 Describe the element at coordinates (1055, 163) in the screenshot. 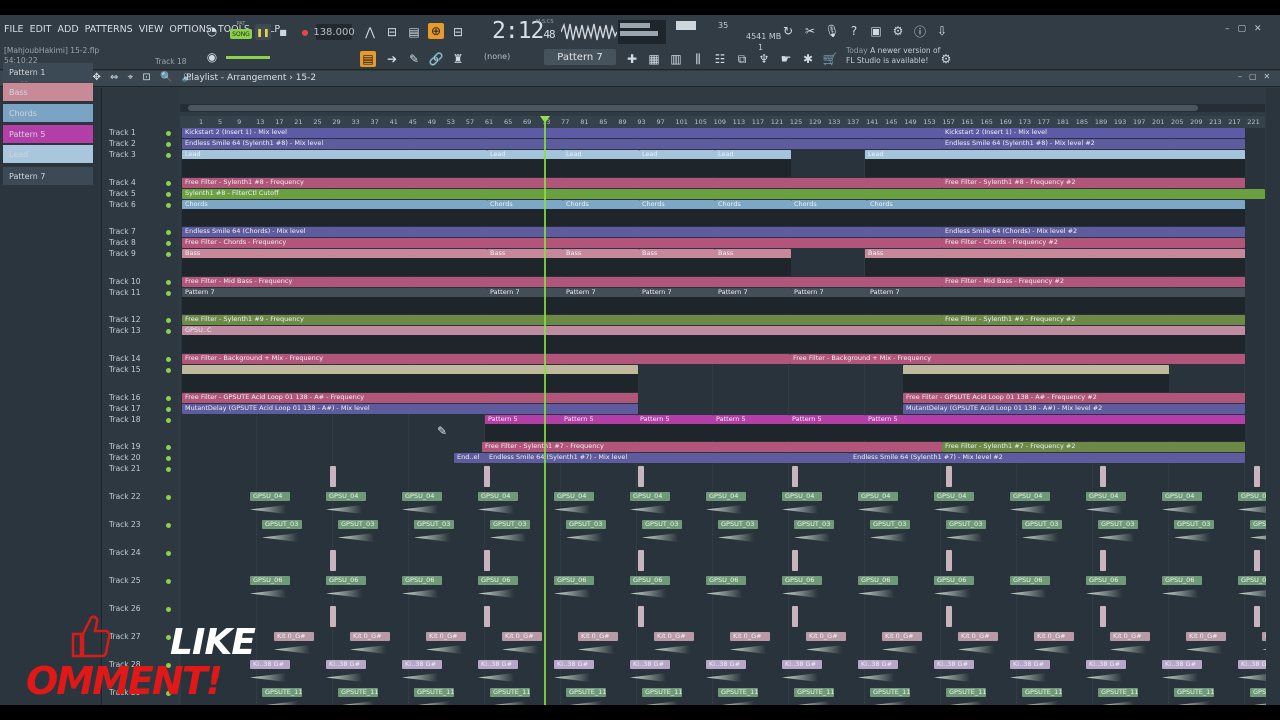

I see `playlist-clip: Lead` at that location.